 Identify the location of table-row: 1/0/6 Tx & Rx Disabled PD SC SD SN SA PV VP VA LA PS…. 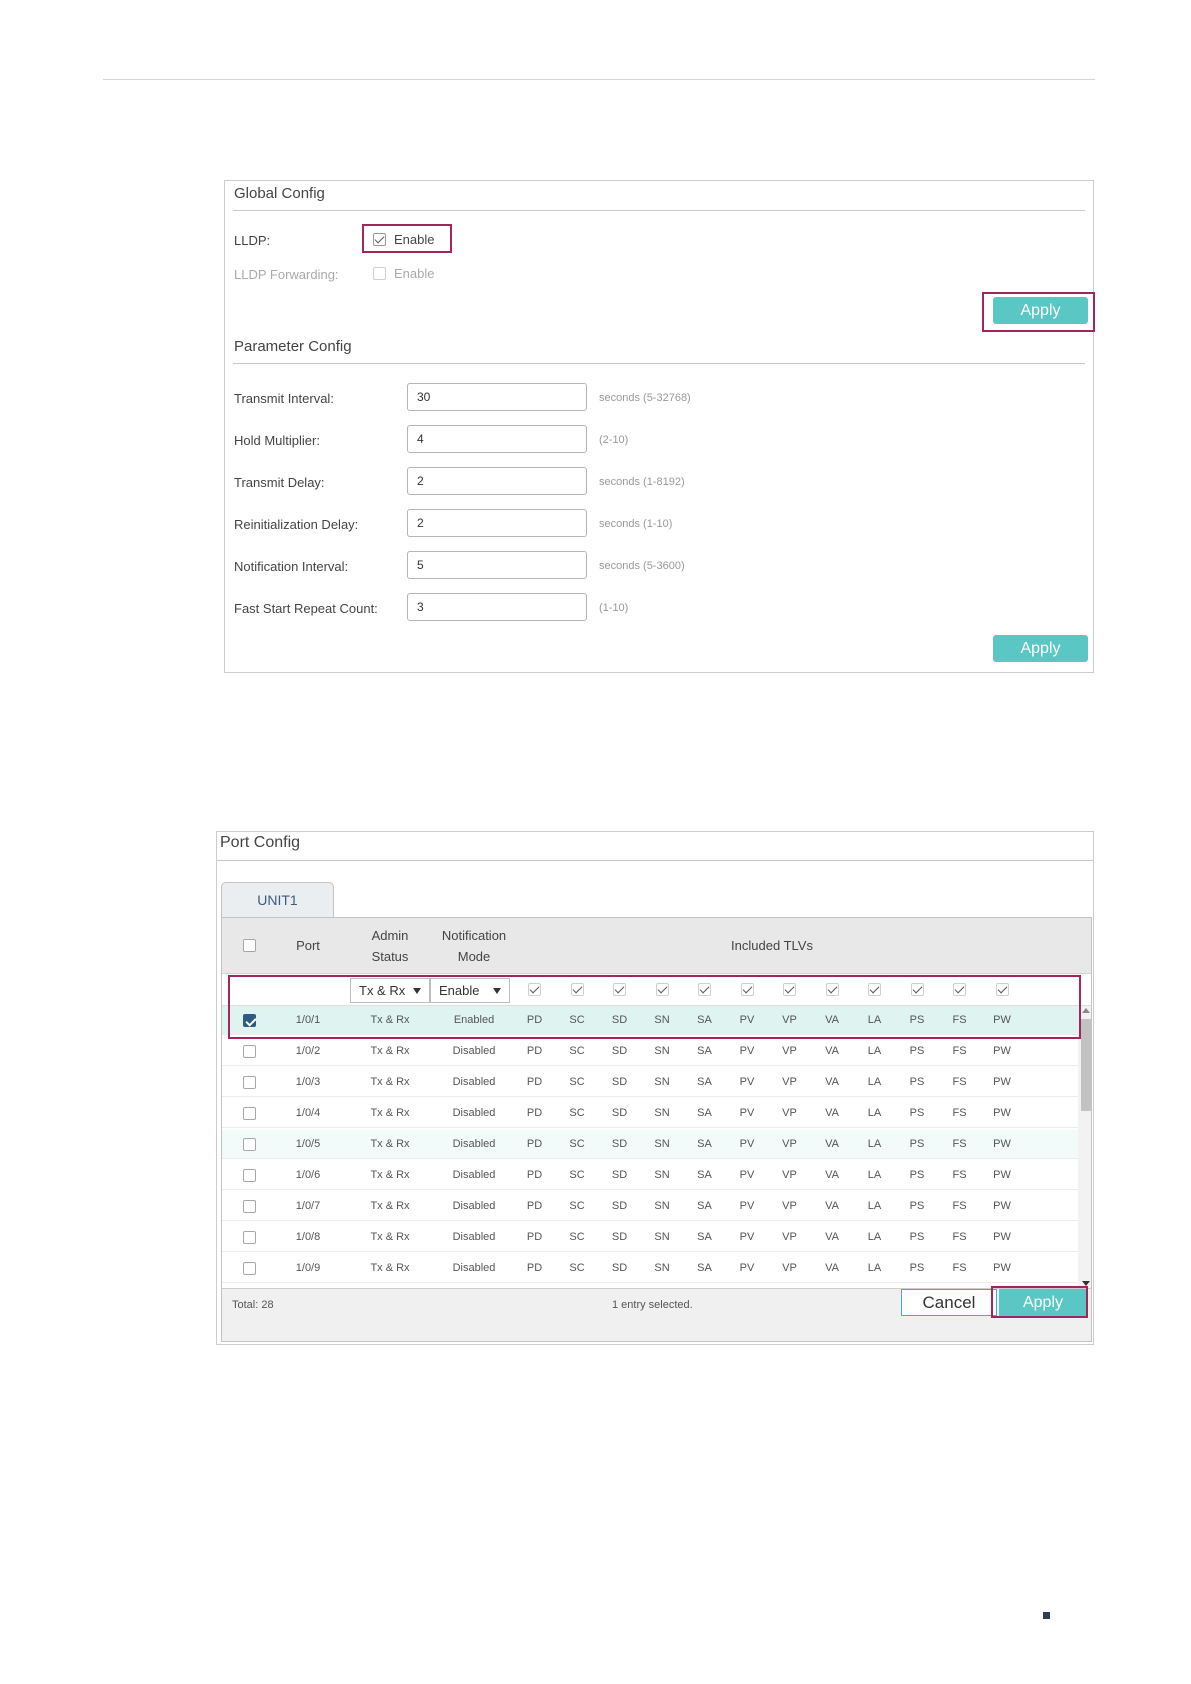
(650, 1175).